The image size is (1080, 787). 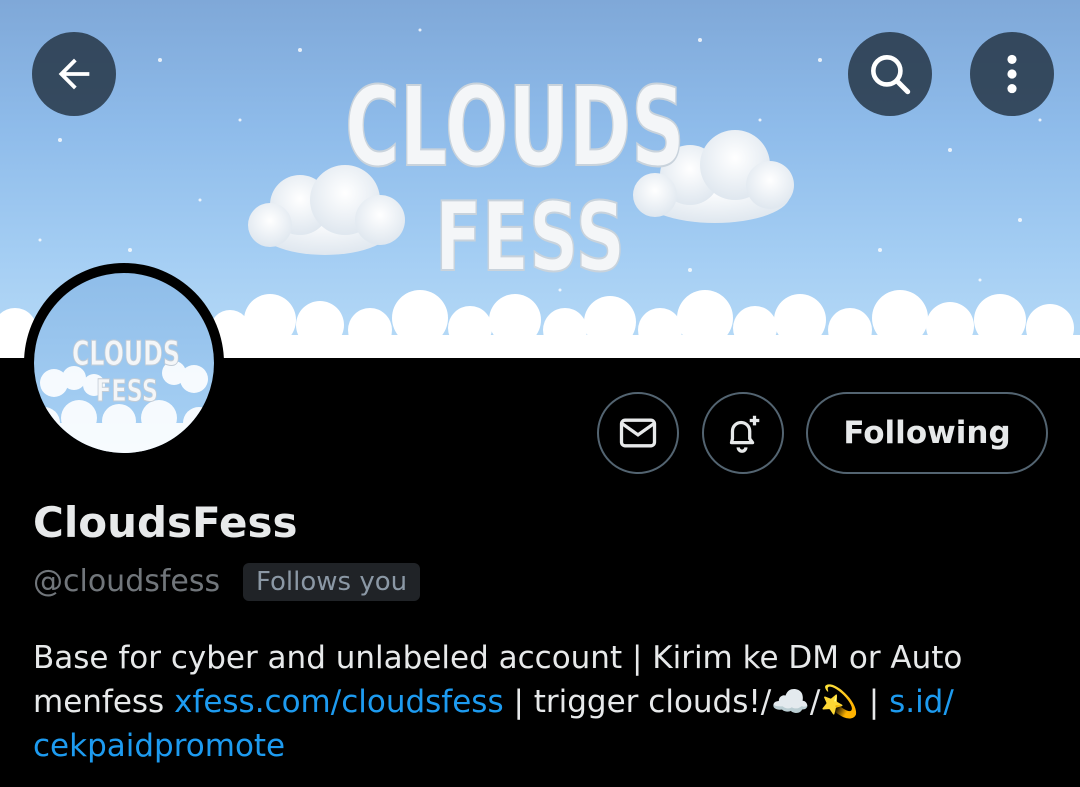 I want to click on arrow-left-icon, so click(x=74, y=74).